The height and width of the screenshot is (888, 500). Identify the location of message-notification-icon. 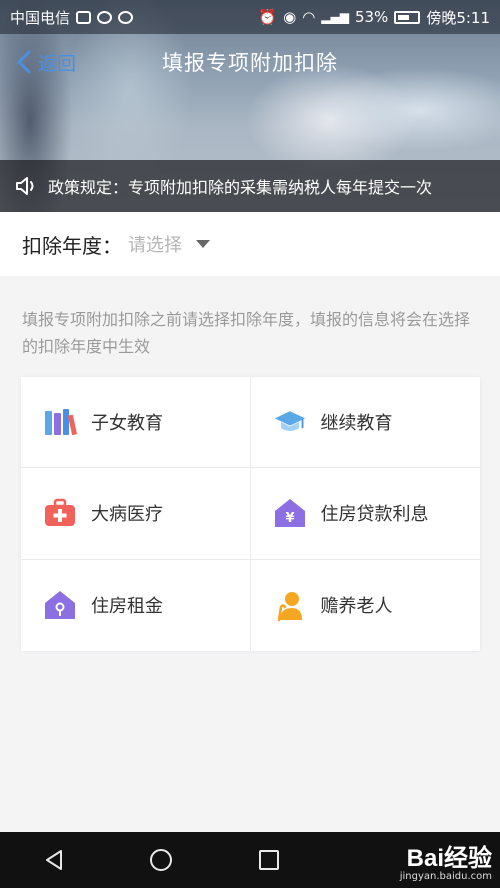
(126, 17).